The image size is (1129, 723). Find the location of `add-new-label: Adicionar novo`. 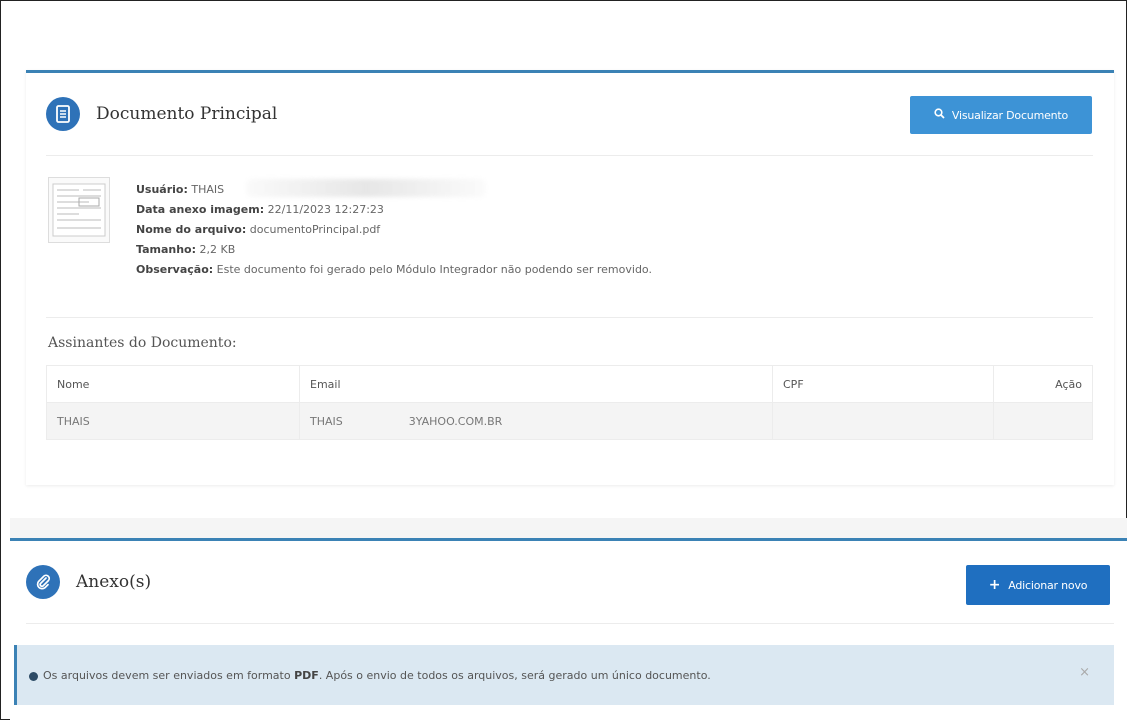

add-new-label: Adicionar novo is located at coordinates (1048, 585).